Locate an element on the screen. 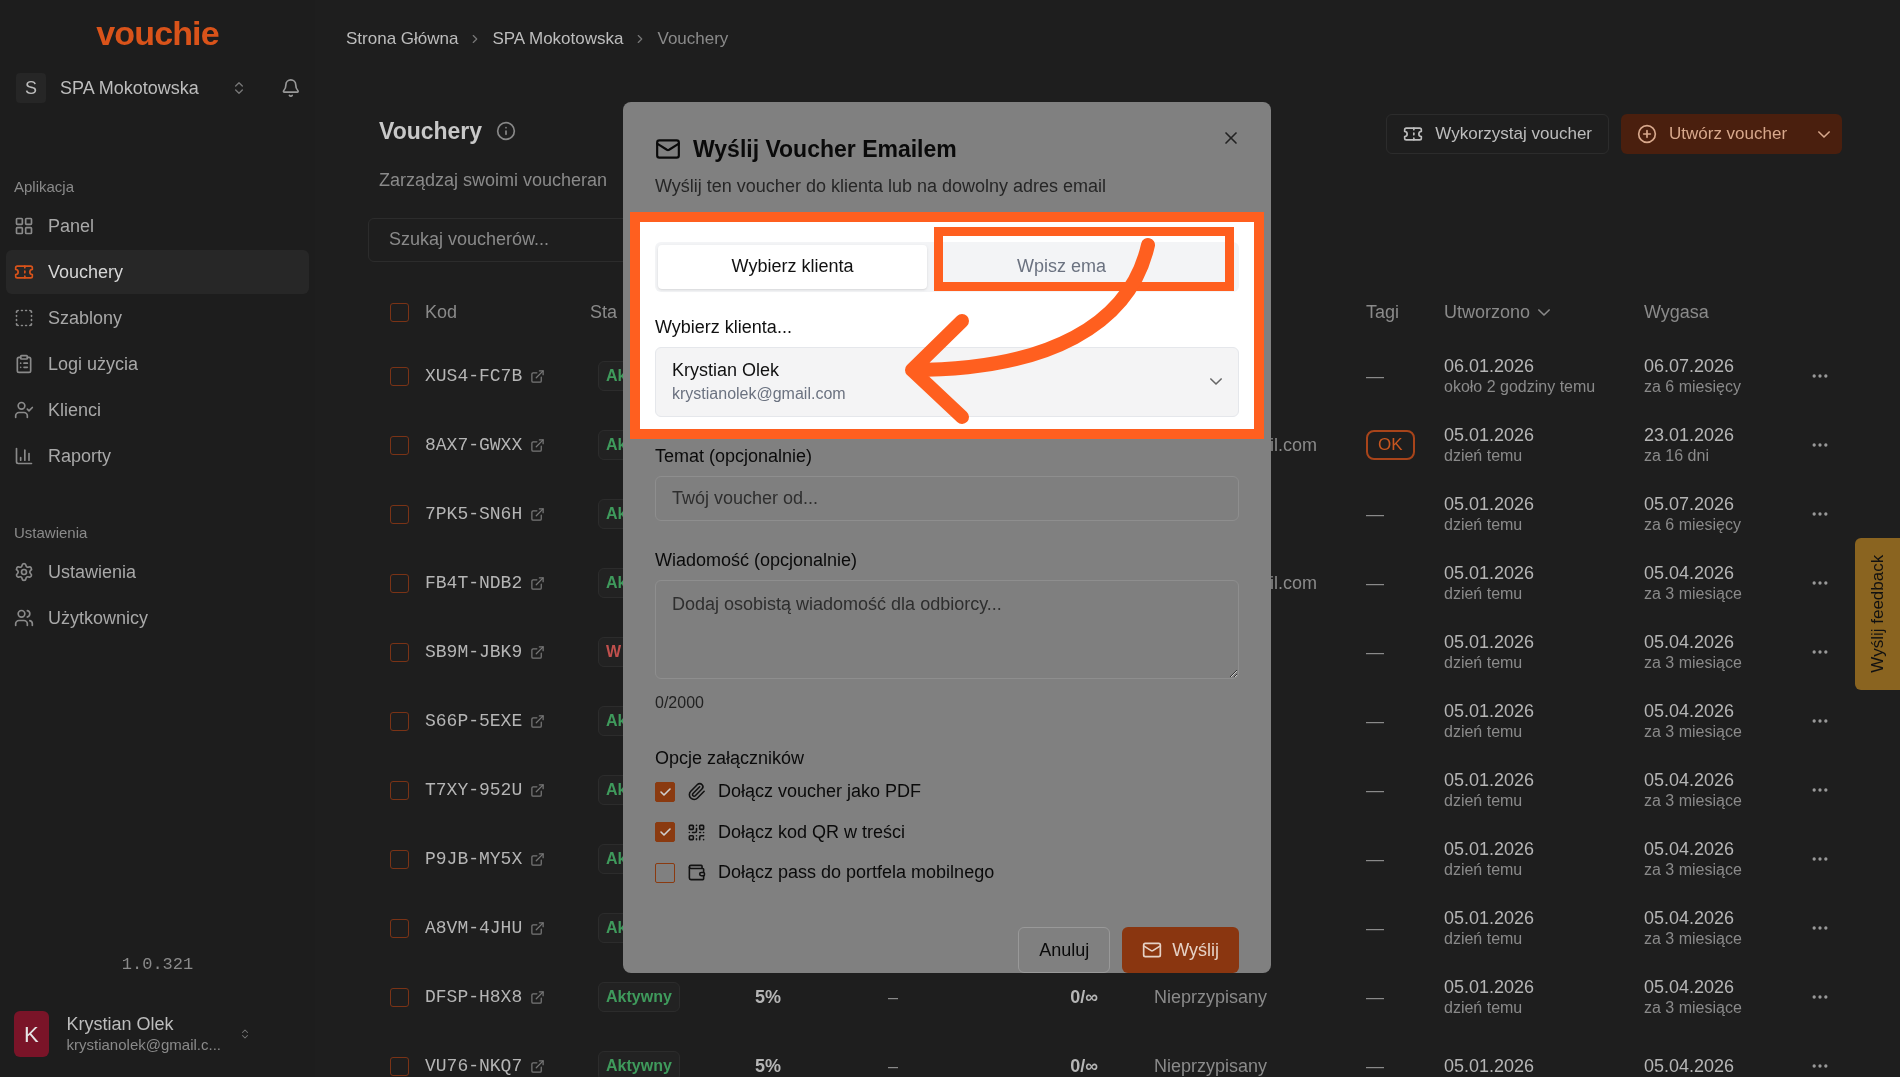 The height and width of the screenshot is (1077, 1900). dialog-subtitle: Wyślij ten voucher do klienta lub na dowolny adres email is located at coordinates (881, 186).